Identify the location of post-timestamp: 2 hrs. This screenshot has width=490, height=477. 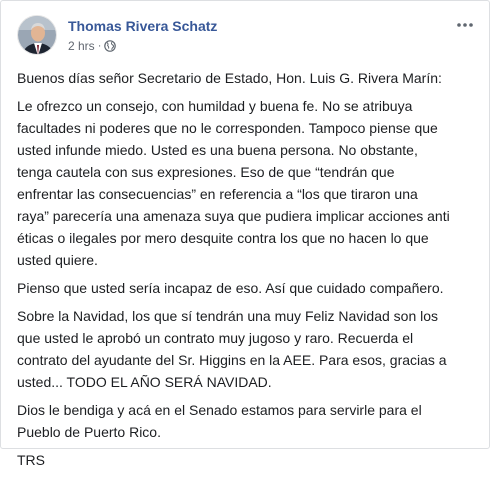
(81, 46).